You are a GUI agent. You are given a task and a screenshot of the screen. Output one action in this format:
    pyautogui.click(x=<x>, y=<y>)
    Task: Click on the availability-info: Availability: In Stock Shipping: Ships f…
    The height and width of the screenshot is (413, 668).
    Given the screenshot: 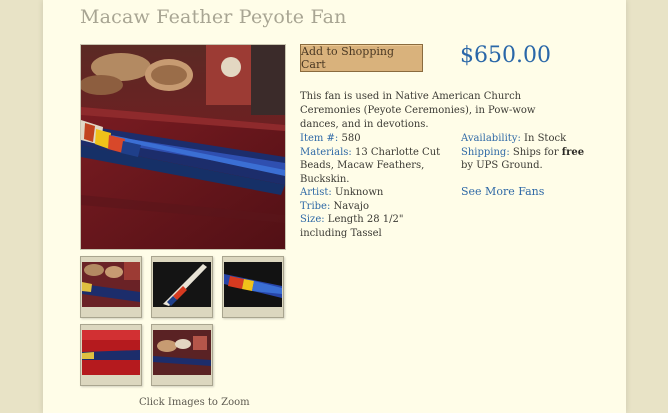 What is the action you would take?
    pyautogui.click(x=523, y=152)
    